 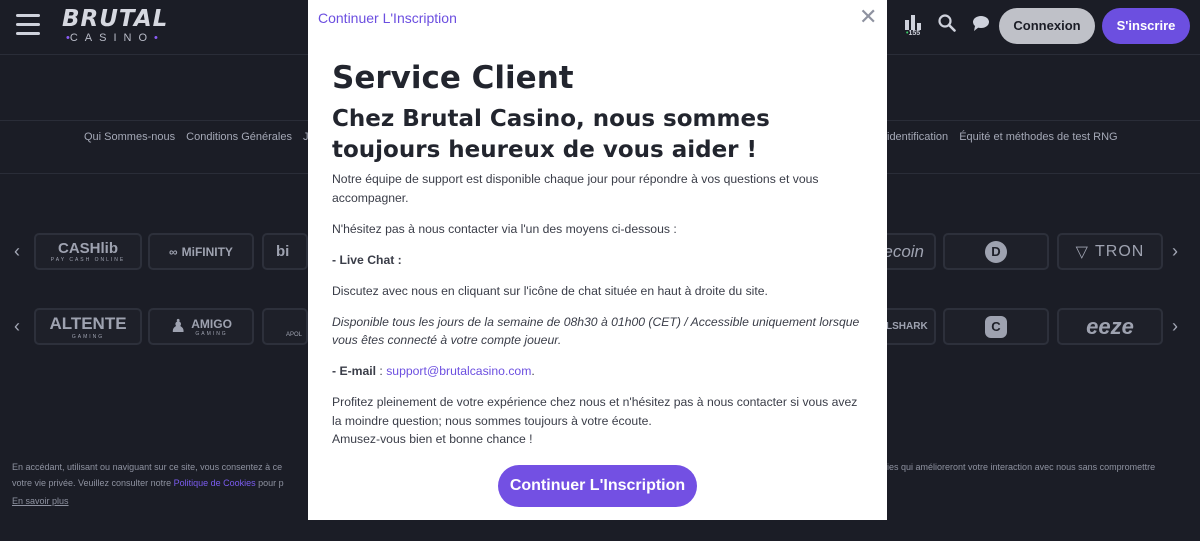 What do you see at coordinates (948, 25) in the screenshot?
I see `search-icon` at bounding box center [948, 25].